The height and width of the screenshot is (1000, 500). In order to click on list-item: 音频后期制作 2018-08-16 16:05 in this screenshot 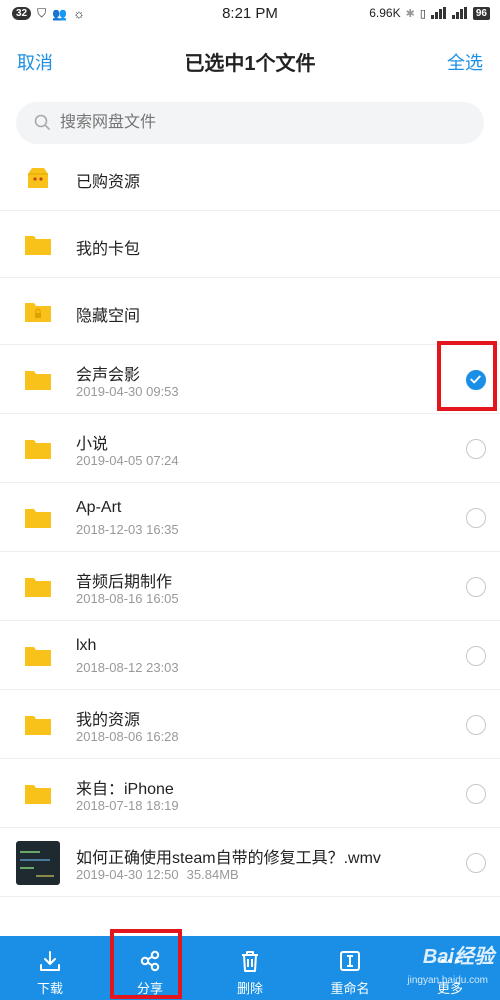, I will do `click(250, 586)`.